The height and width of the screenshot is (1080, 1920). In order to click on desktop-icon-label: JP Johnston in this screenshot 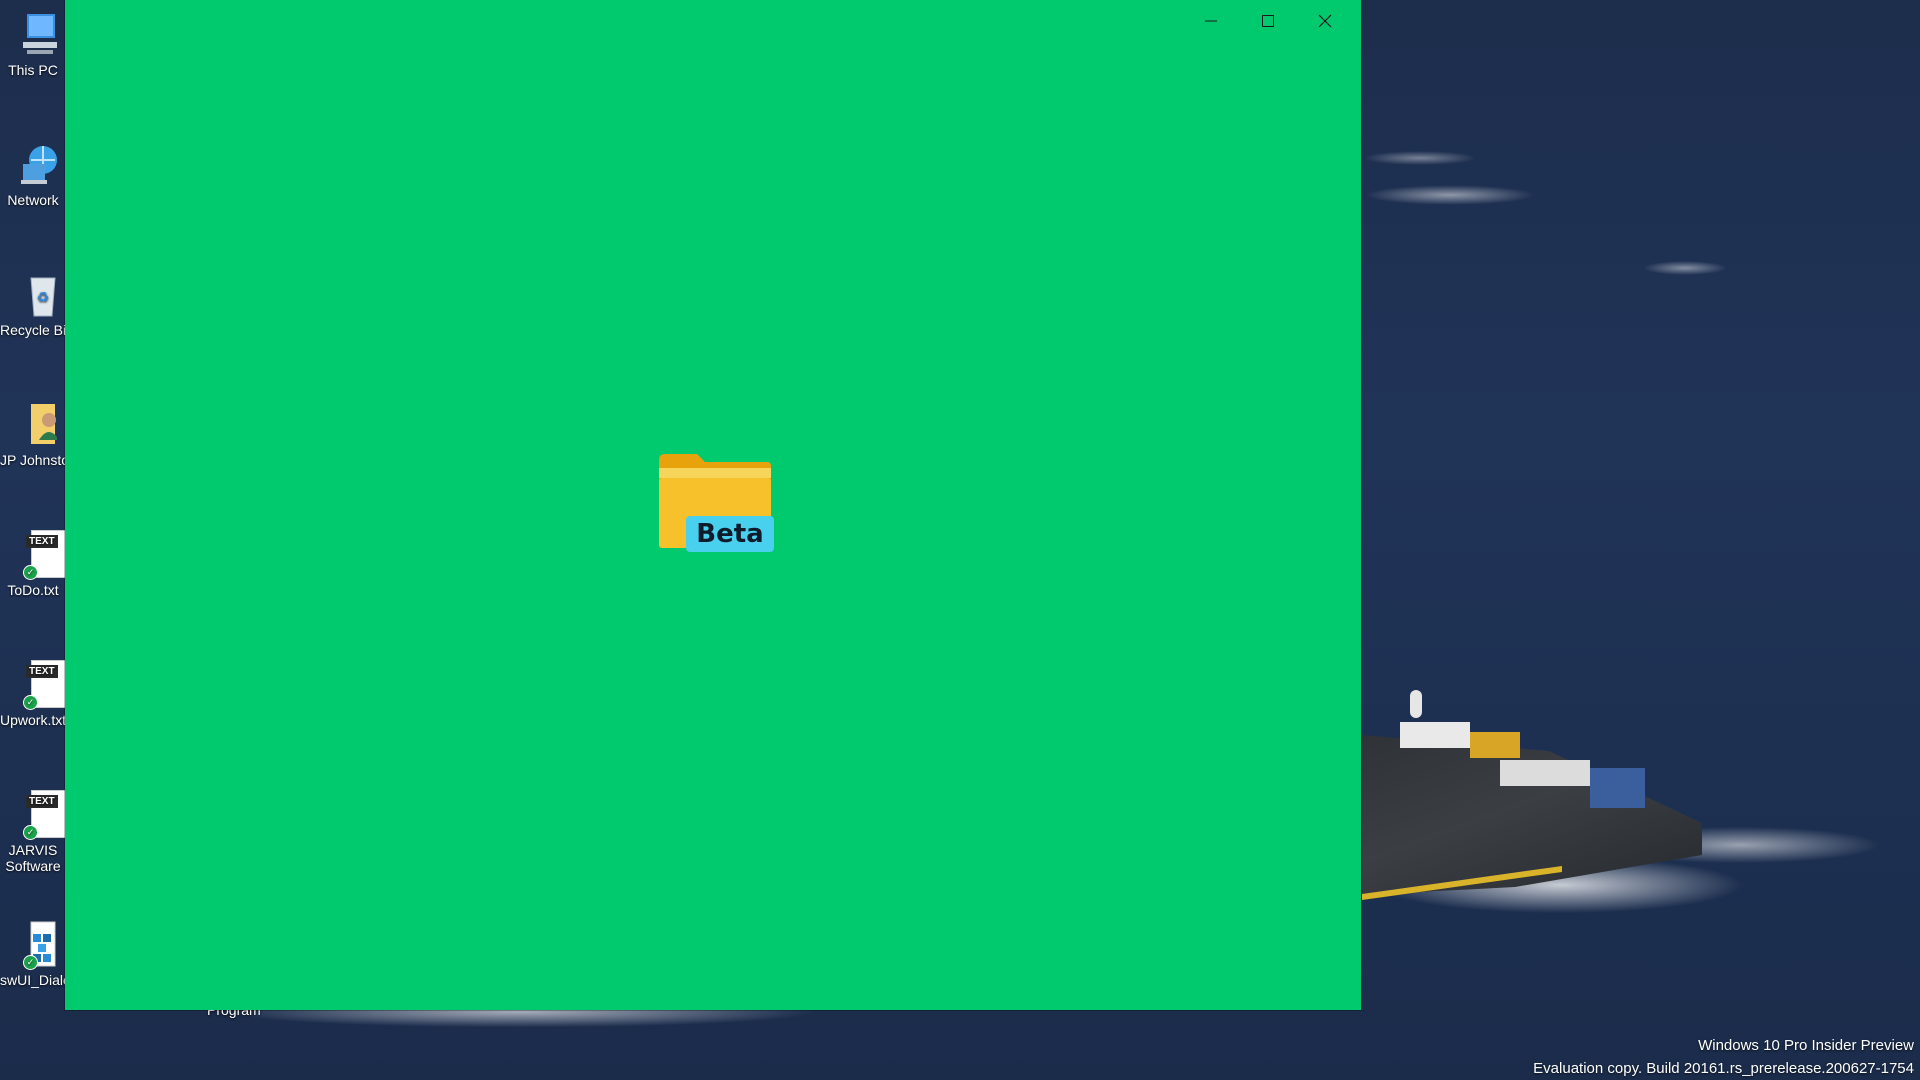, I will do `click(33, 460)`.